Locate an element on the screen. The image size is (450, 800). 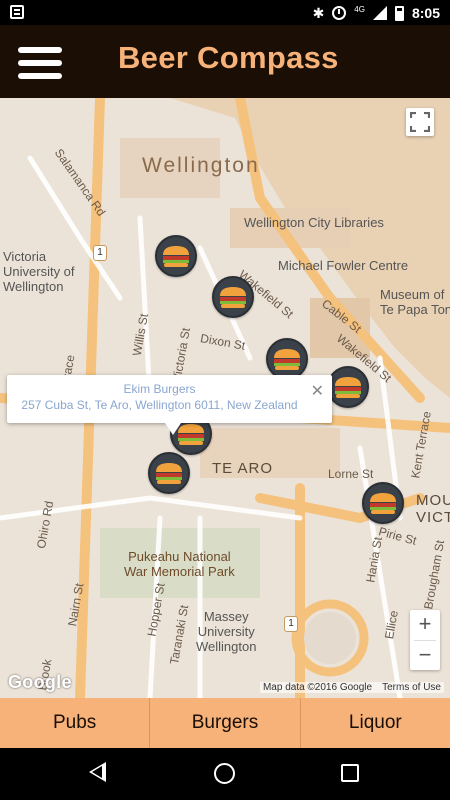
notification-icon is located at coordinates (17, 12).